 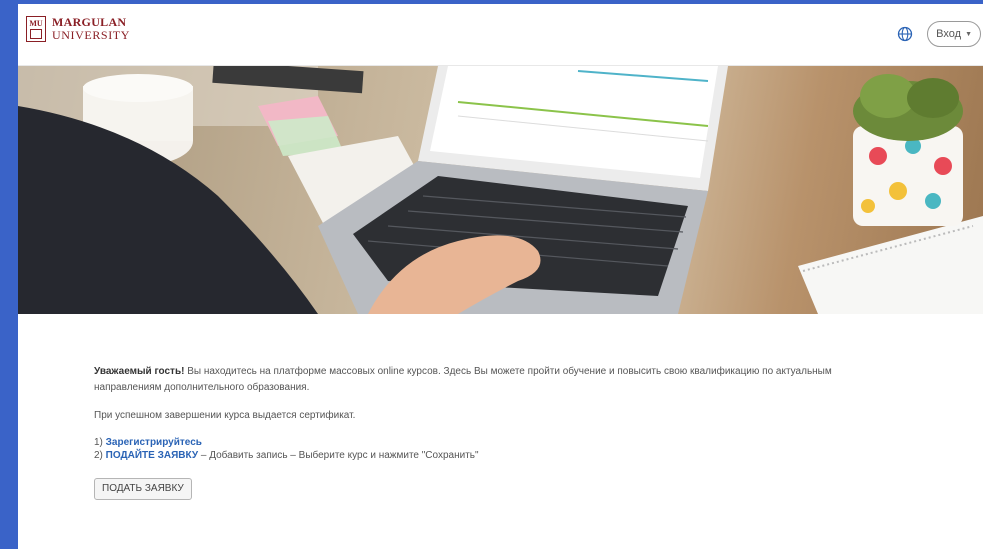 I want to click on step-1: 1) Зарегистрируйтесь, so click(x=489, y=442).